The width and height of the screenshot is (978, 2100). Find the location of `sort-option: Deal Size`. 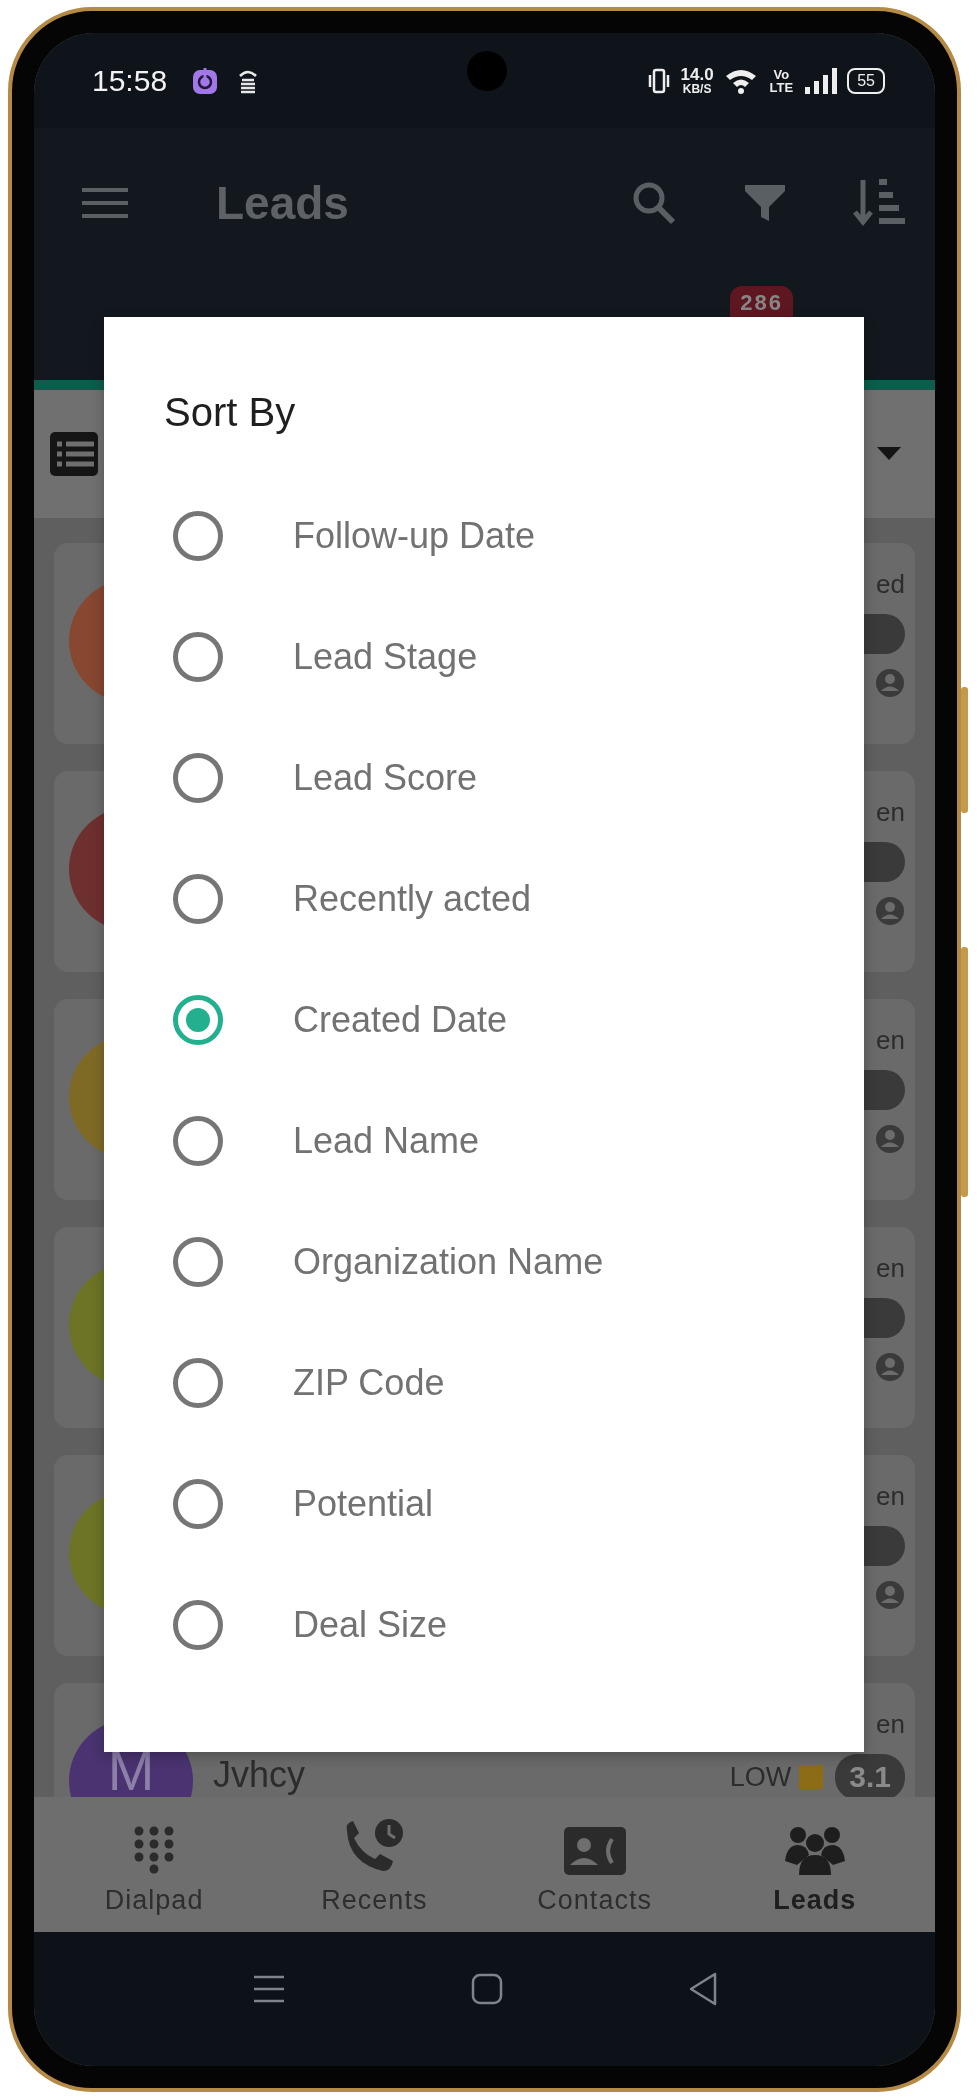

sort-option: Deal Size is located at coordinates (370, 1624).